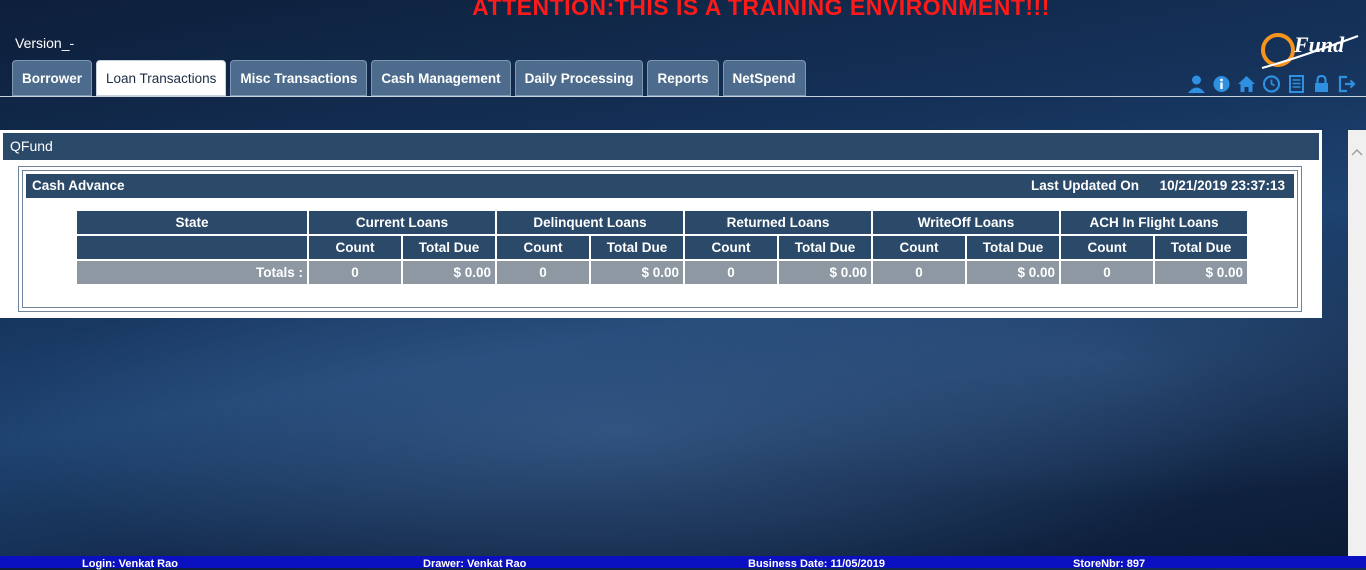 This screenshot has width=1366, height=570. What do you see at coordinates (192, 247) in the screenshot?
I see `state-subheader` at bounding box center [192, 247].